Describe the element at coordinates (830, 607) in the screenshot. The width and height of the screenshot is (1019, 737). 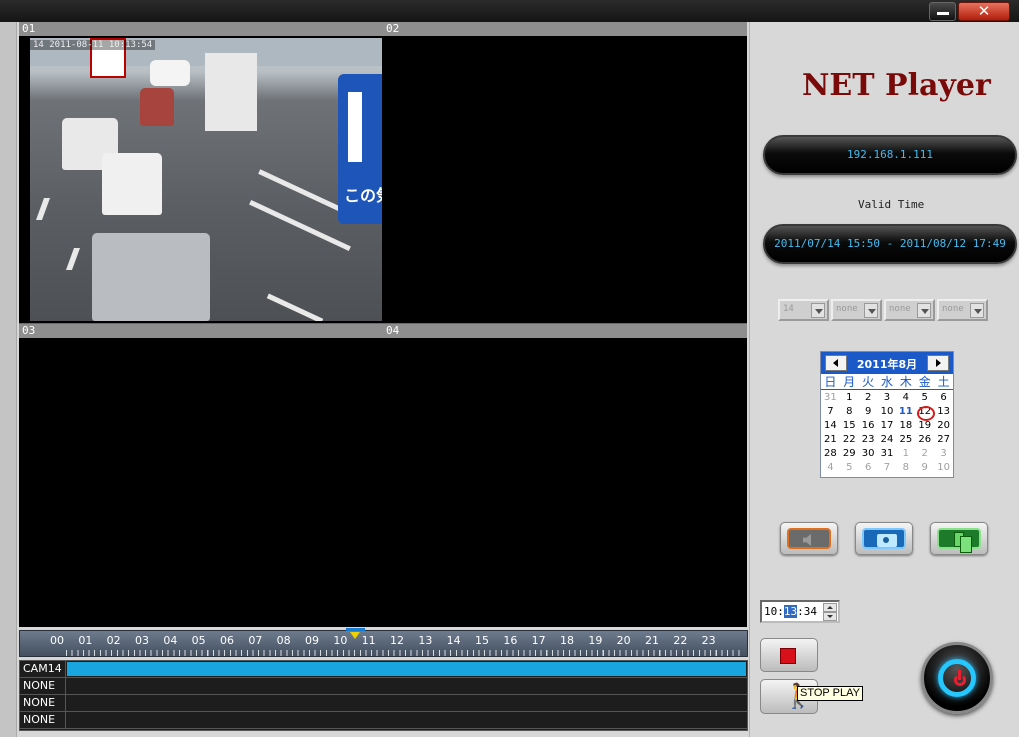
I see `spin-up-icon` at that location.